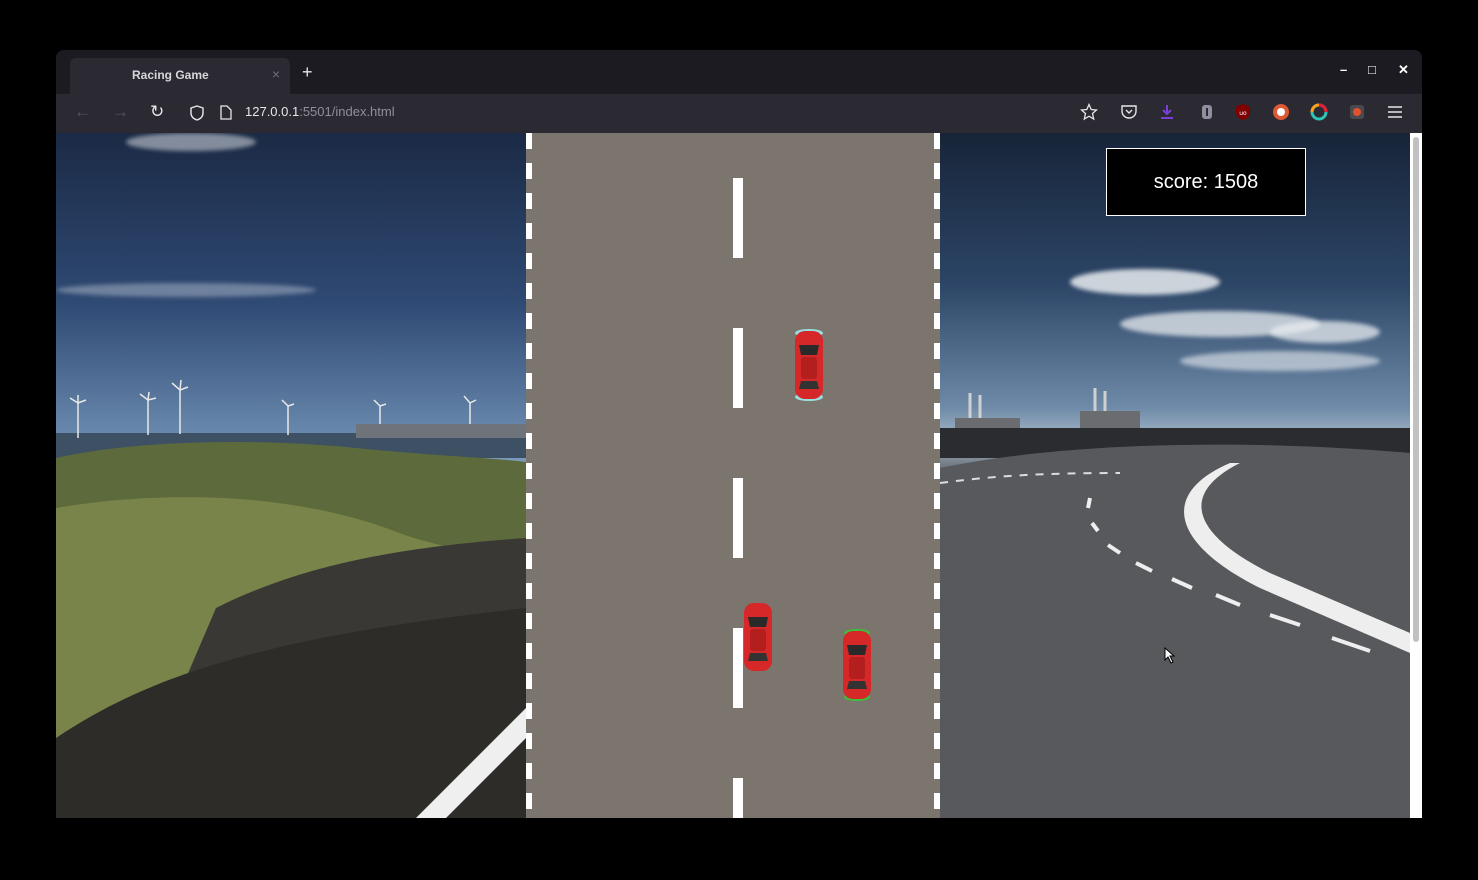 The image size is (1478, 880). What do you see at coordinates (1170, 655) in the screenshot?
I see `mouse-cursor-icon` at bounding box center [1170, 655].